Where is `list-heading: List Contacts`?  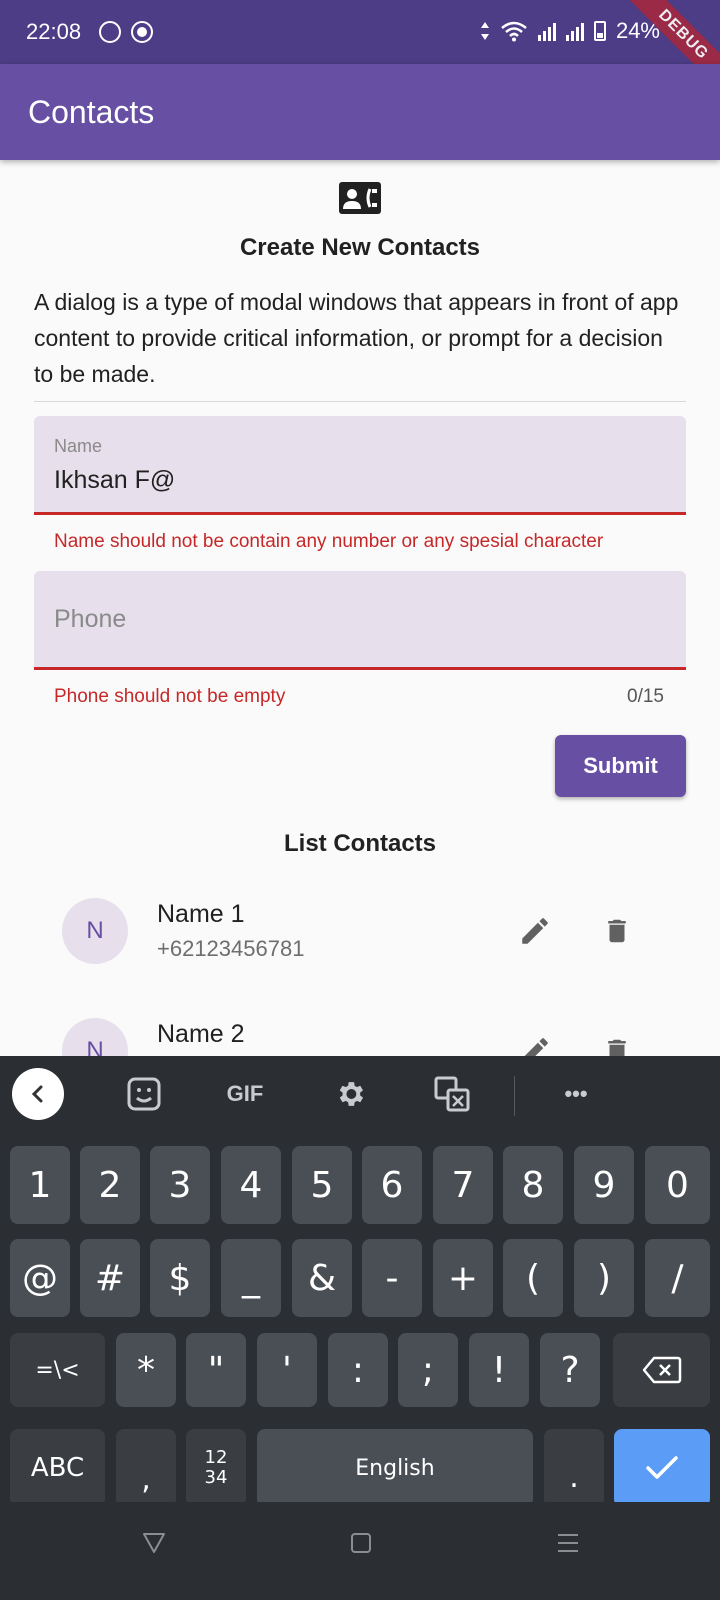 list-heading: List Contacts is located at coordinates (359, 843).